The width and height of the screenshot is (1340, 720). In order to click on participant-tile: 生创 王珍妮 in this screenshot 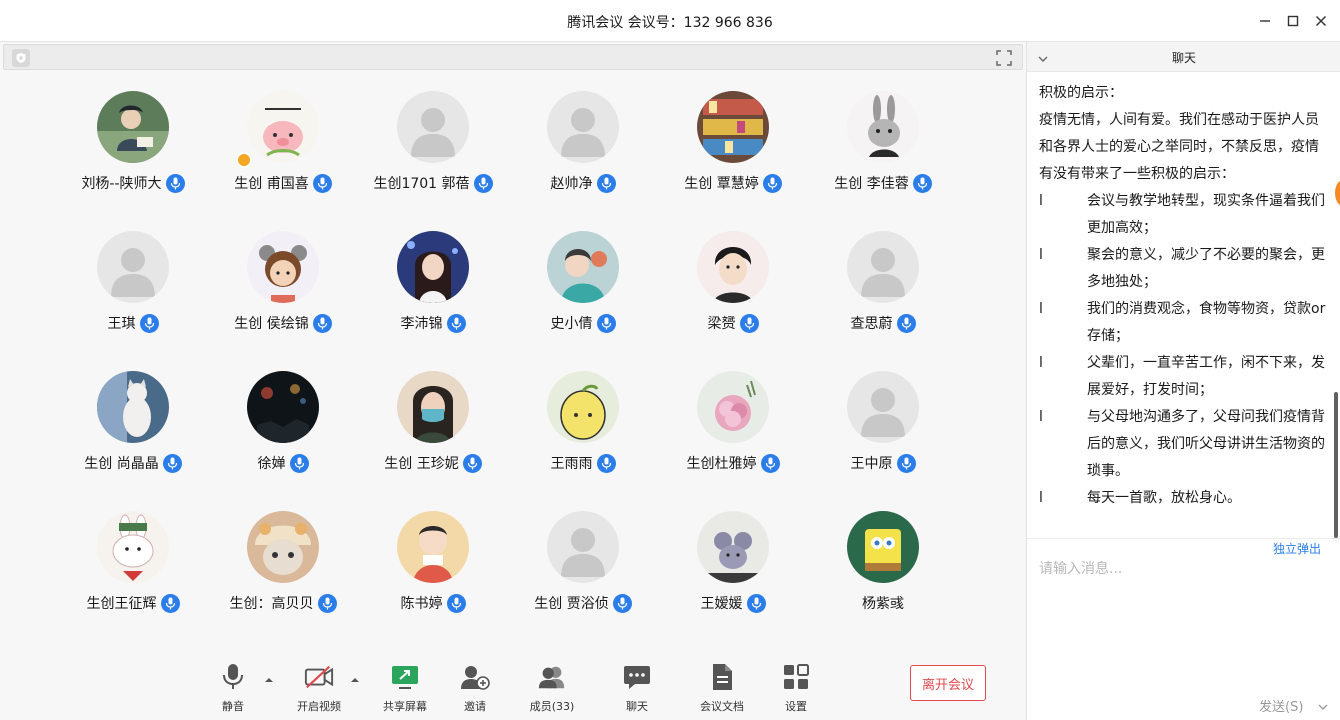, I will do `click(433, 438)`.